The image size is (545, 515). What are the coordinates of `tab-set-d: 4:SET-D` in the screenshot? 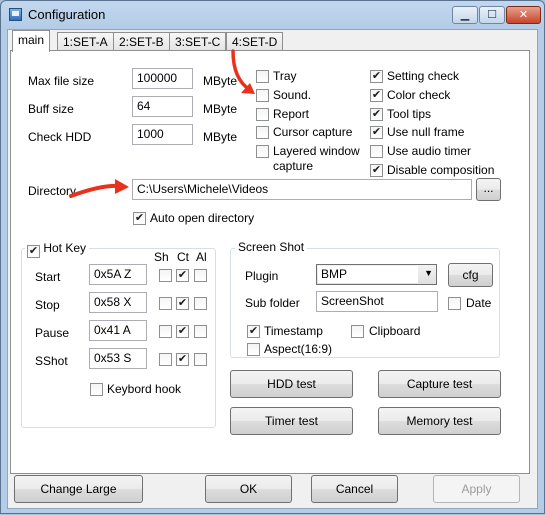 It's located at (255, 41).